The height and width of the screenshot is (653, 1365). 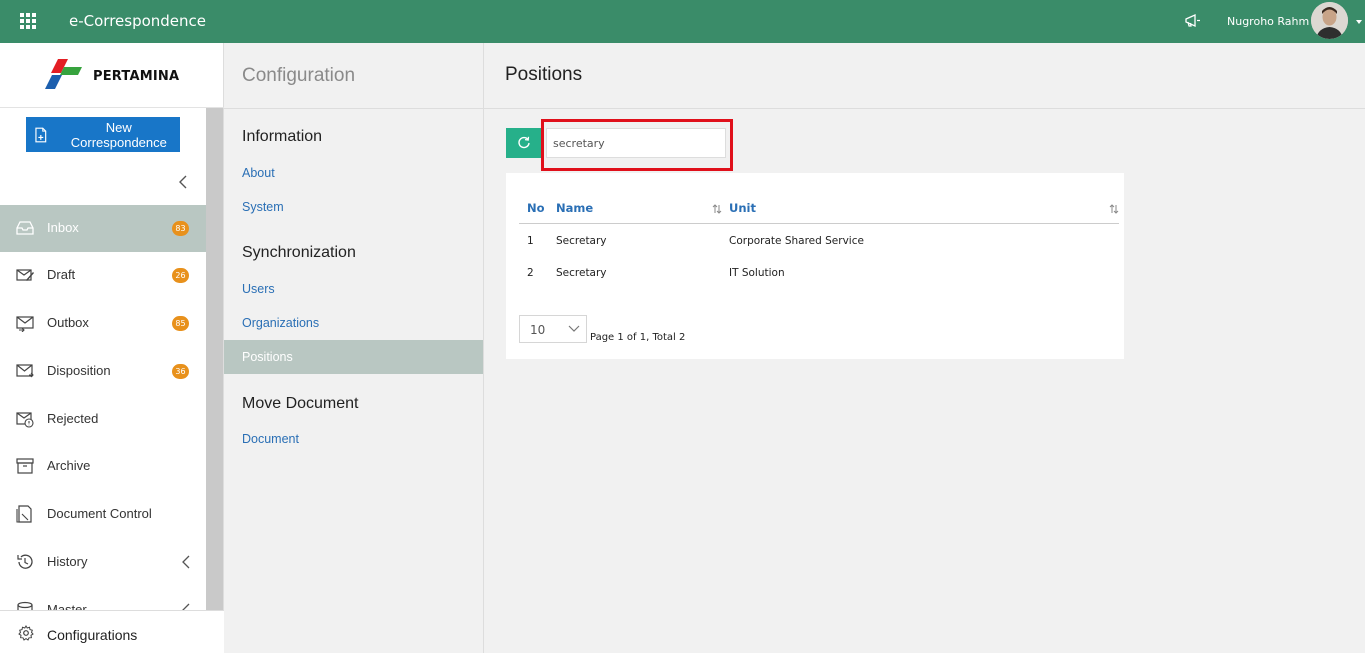 What do you see at coordinates (353, 207) in the screenshot?
I see `config-link-system: System` at bounding box center [353, 207].